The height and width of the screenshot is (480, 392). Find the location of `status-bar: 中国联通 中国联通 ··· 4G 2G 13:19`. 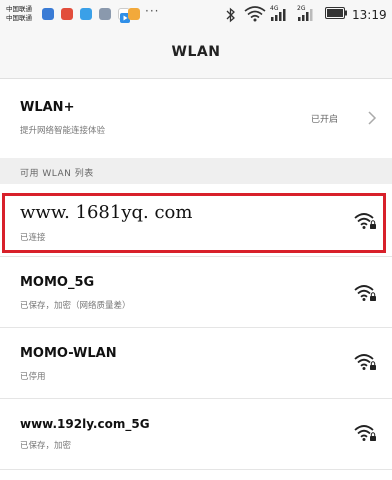

status-bar: 中国联通 中国联通 ··· 4G 2G 13:19 is located at coordinates (196, 15).